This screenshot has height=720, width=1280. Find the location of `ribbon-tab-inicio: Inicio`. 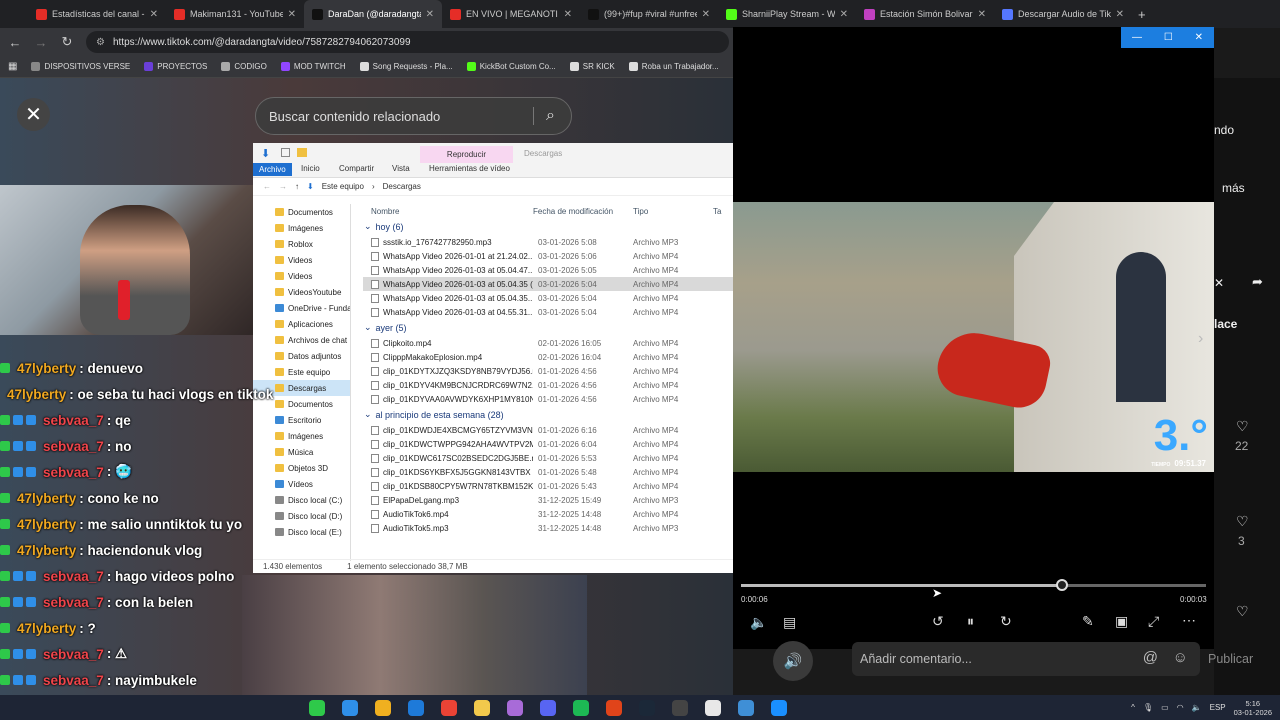

ribbon-tab-inicio: Inicio is located at coordinates (310, 168).